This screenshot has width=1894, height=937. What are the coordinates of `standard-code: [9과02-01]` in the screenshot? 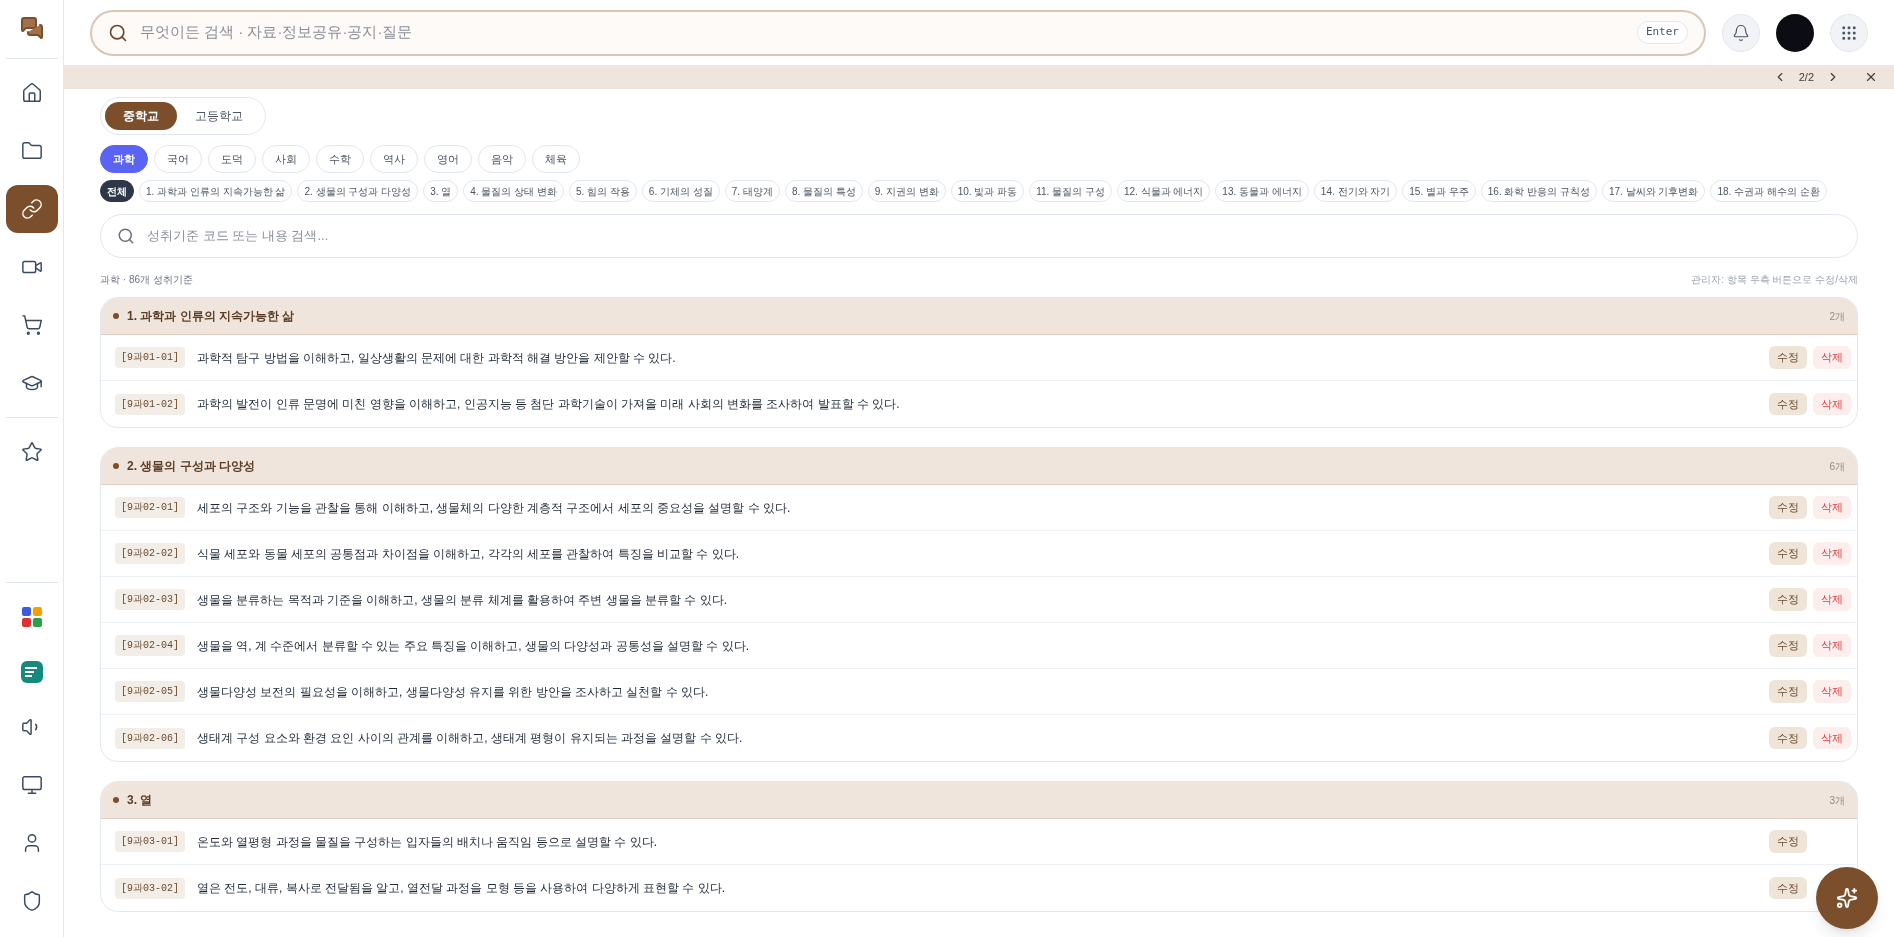 It's located at (150, 507).